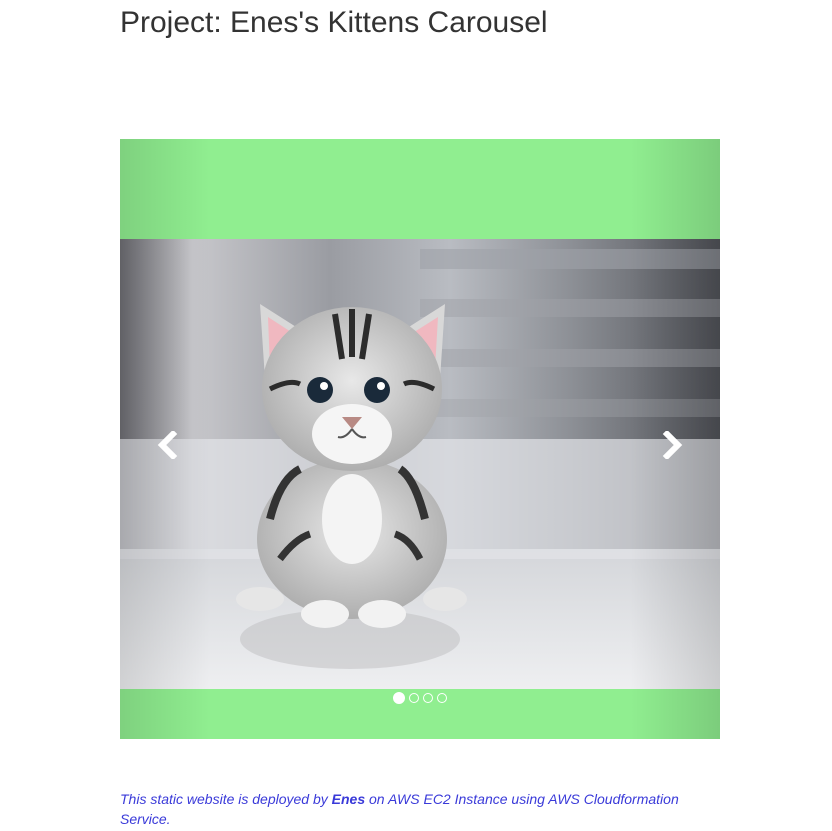 This screenshot has width=832, height=831. What do you see at coordinates (334, 22) in the screenshot?
I see `page-title: Project: Enes's Kittens Carousel` at bounding box center [334, 22].